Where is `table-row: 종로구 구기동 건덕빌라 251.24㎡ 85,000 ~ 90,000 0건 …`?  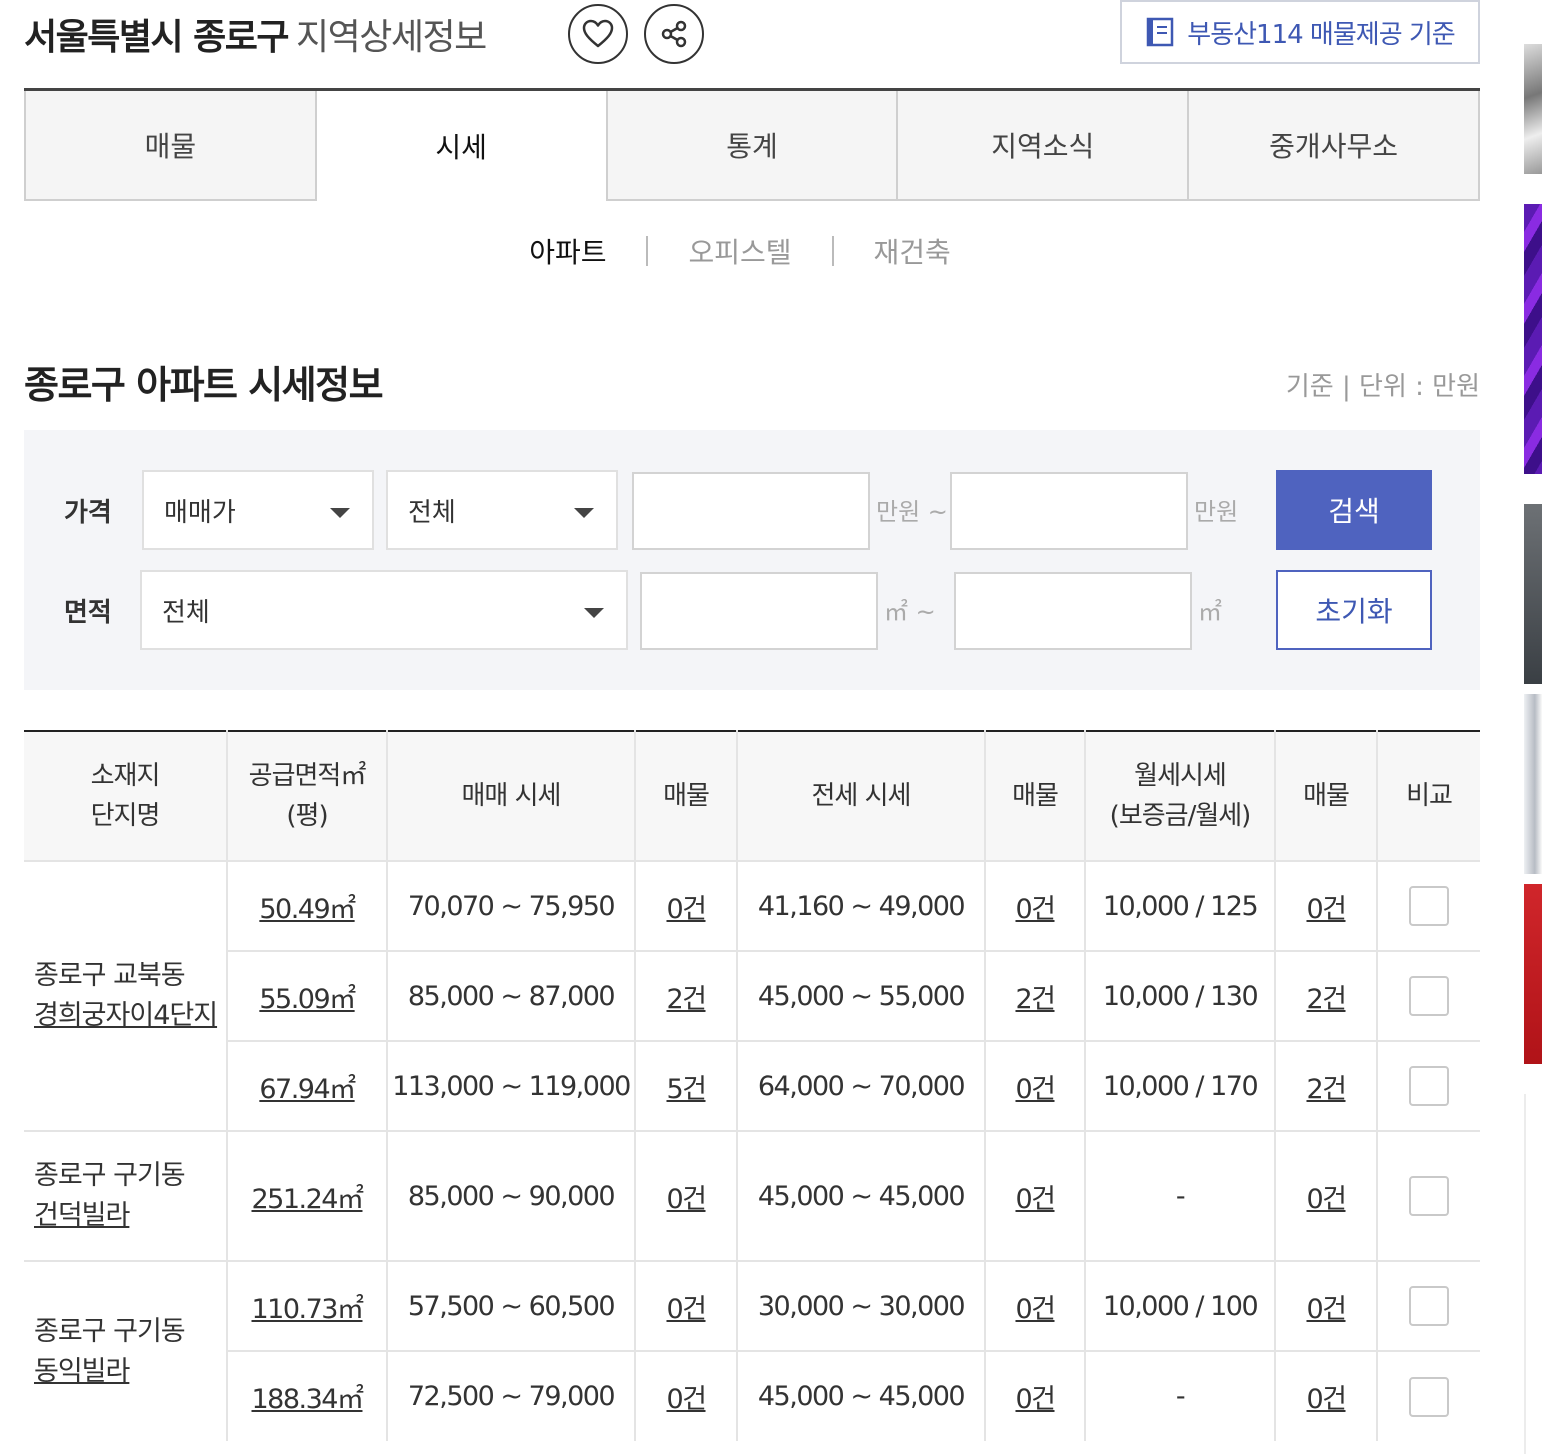
table-row: 종로구 구기동 건덕빌라 251.24㎡ 85,000 ~ 90,000 0건 … is located at coordinates (752, 1195).